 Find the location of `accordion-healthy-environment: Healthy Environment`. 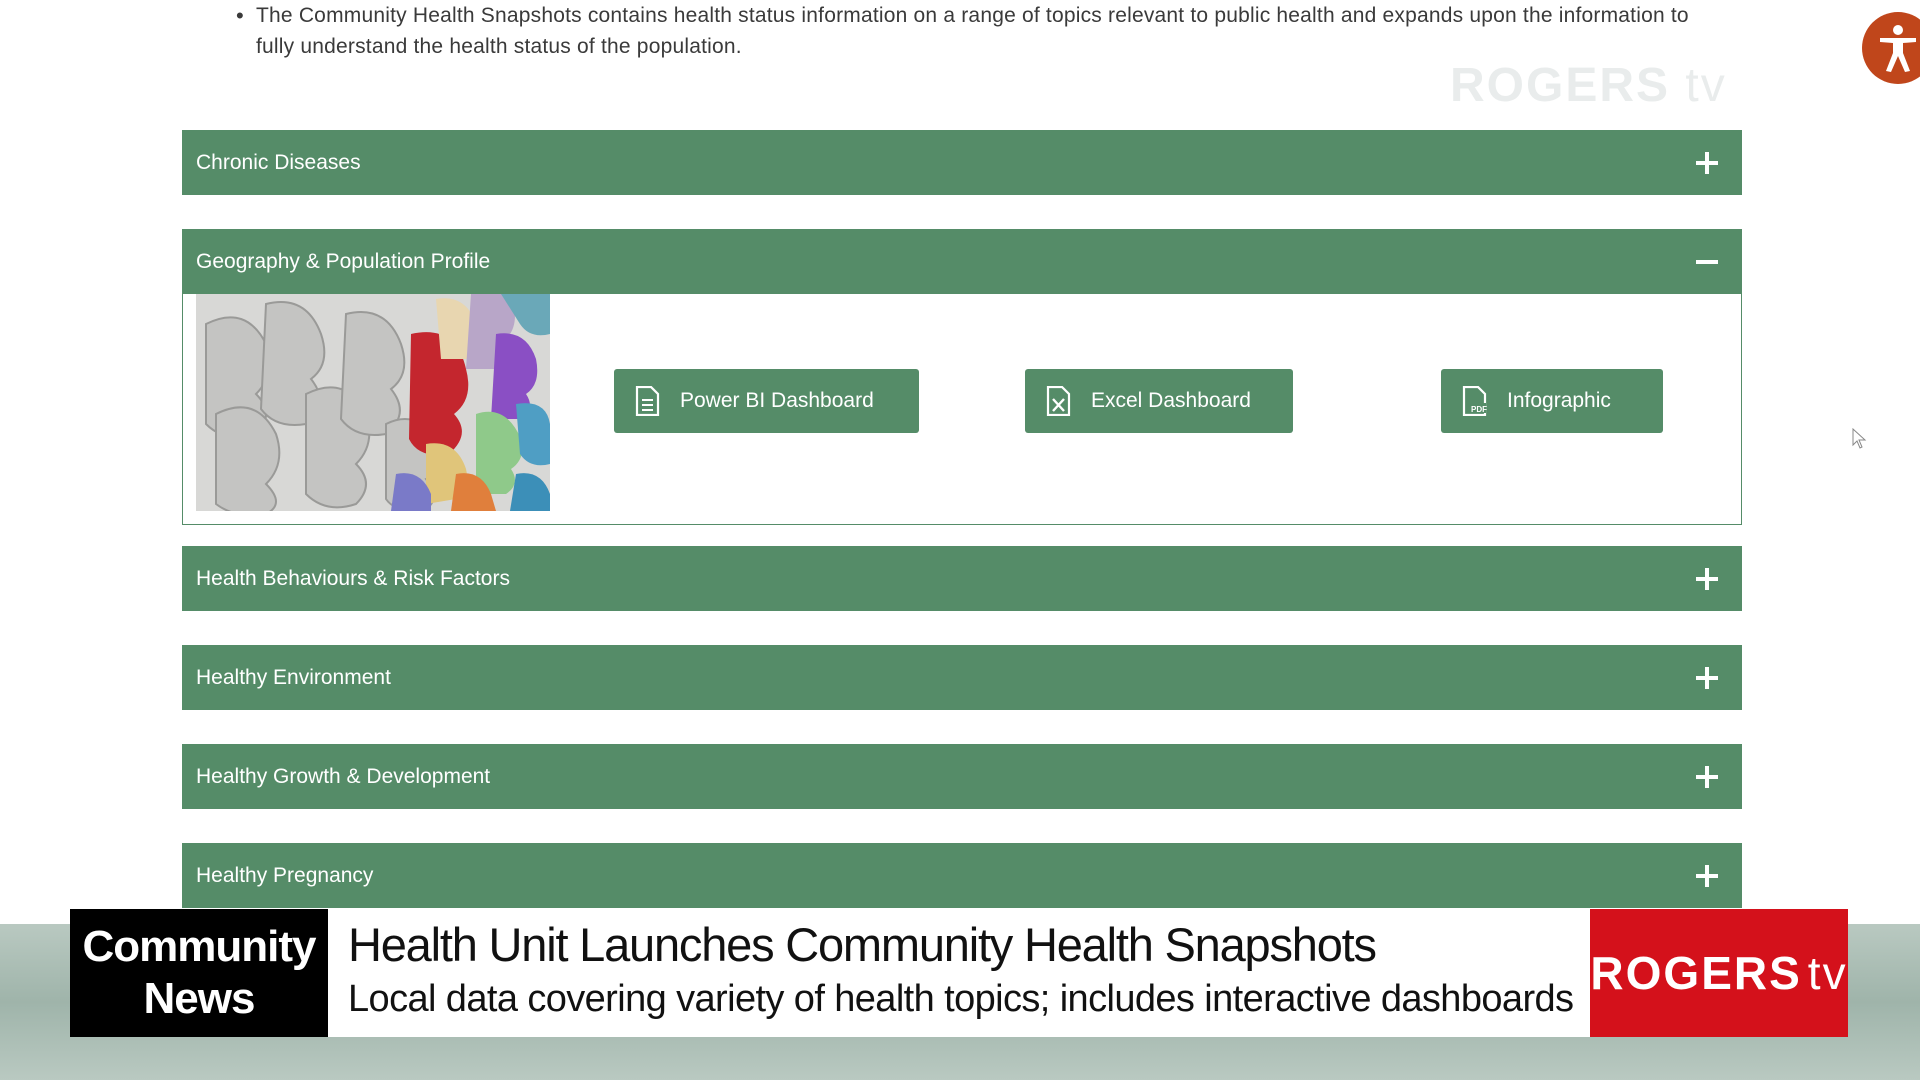

accordion-healthy-environment: Healthy Environment is located at coordinates (962, 677).